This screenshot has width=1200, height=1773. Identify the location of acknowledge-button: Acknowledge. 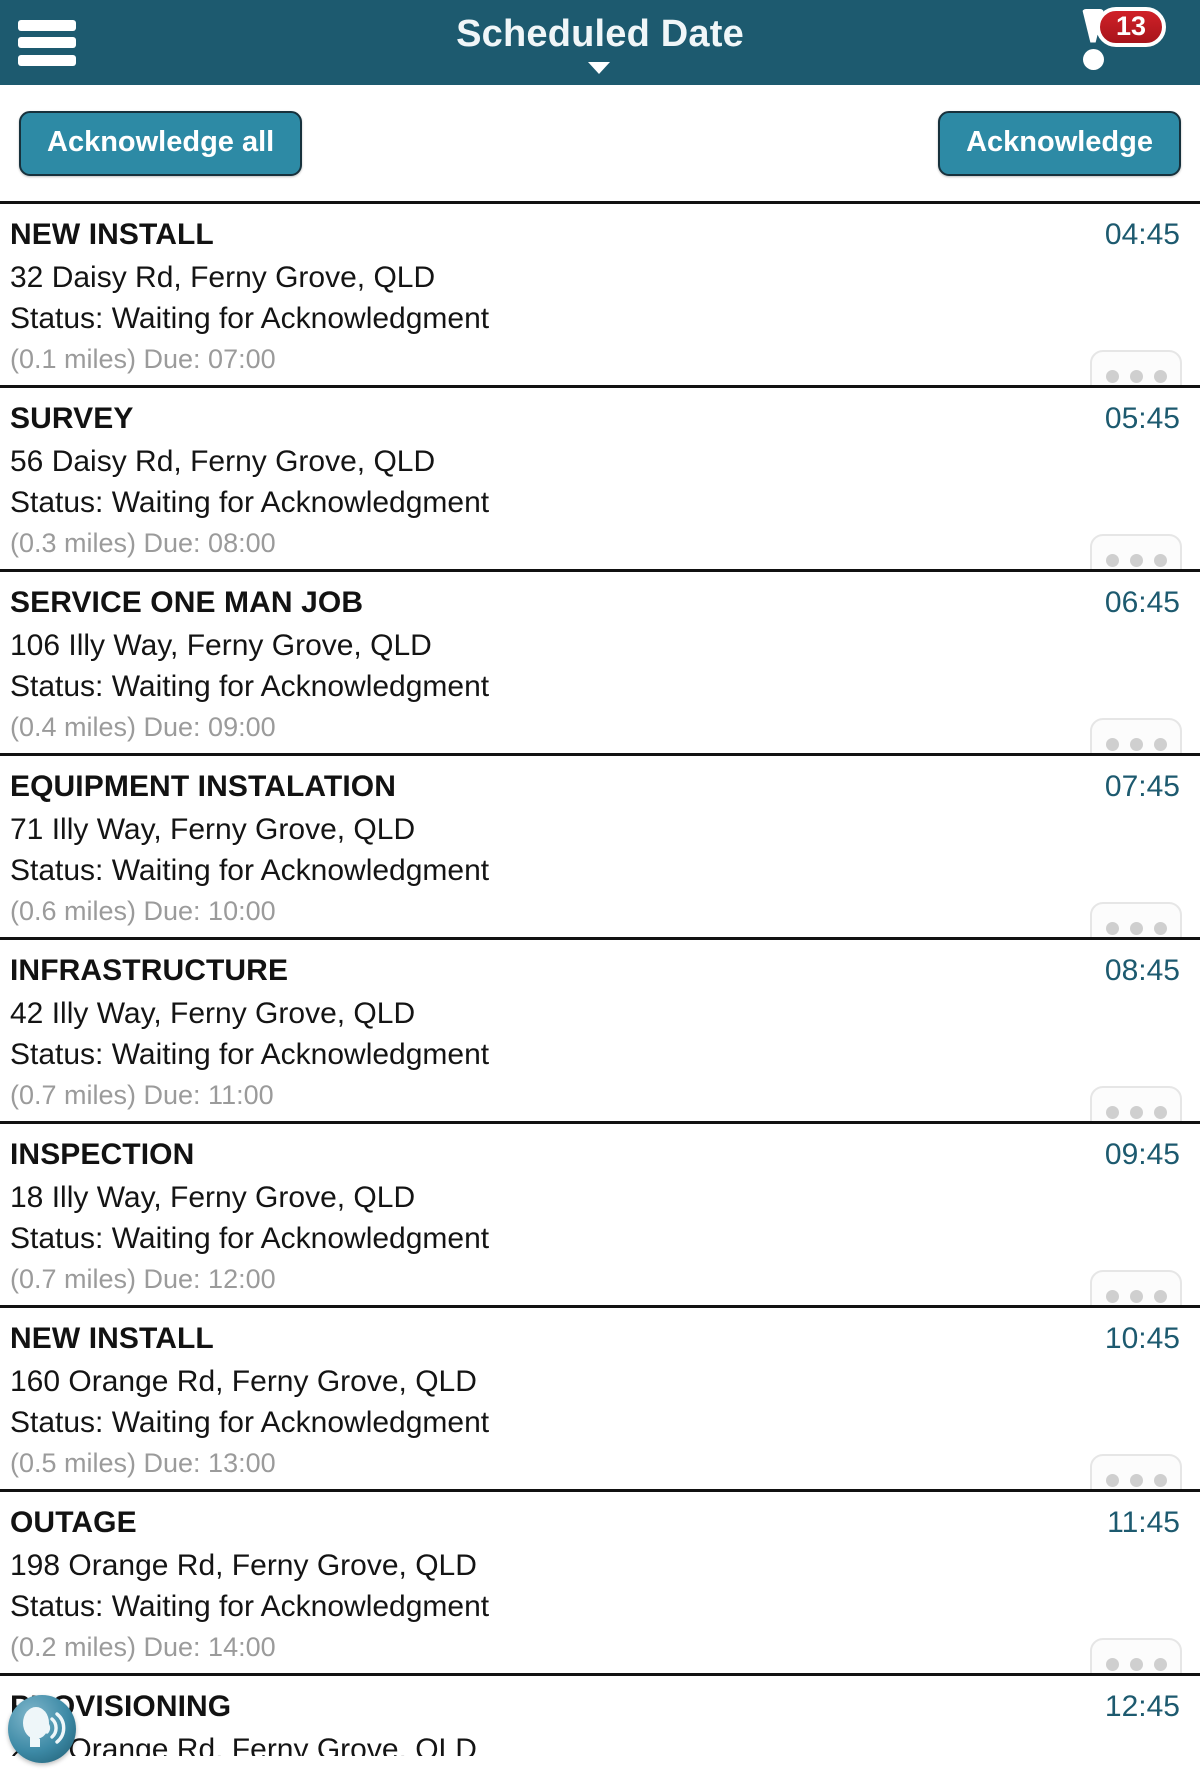
(1059, 143).